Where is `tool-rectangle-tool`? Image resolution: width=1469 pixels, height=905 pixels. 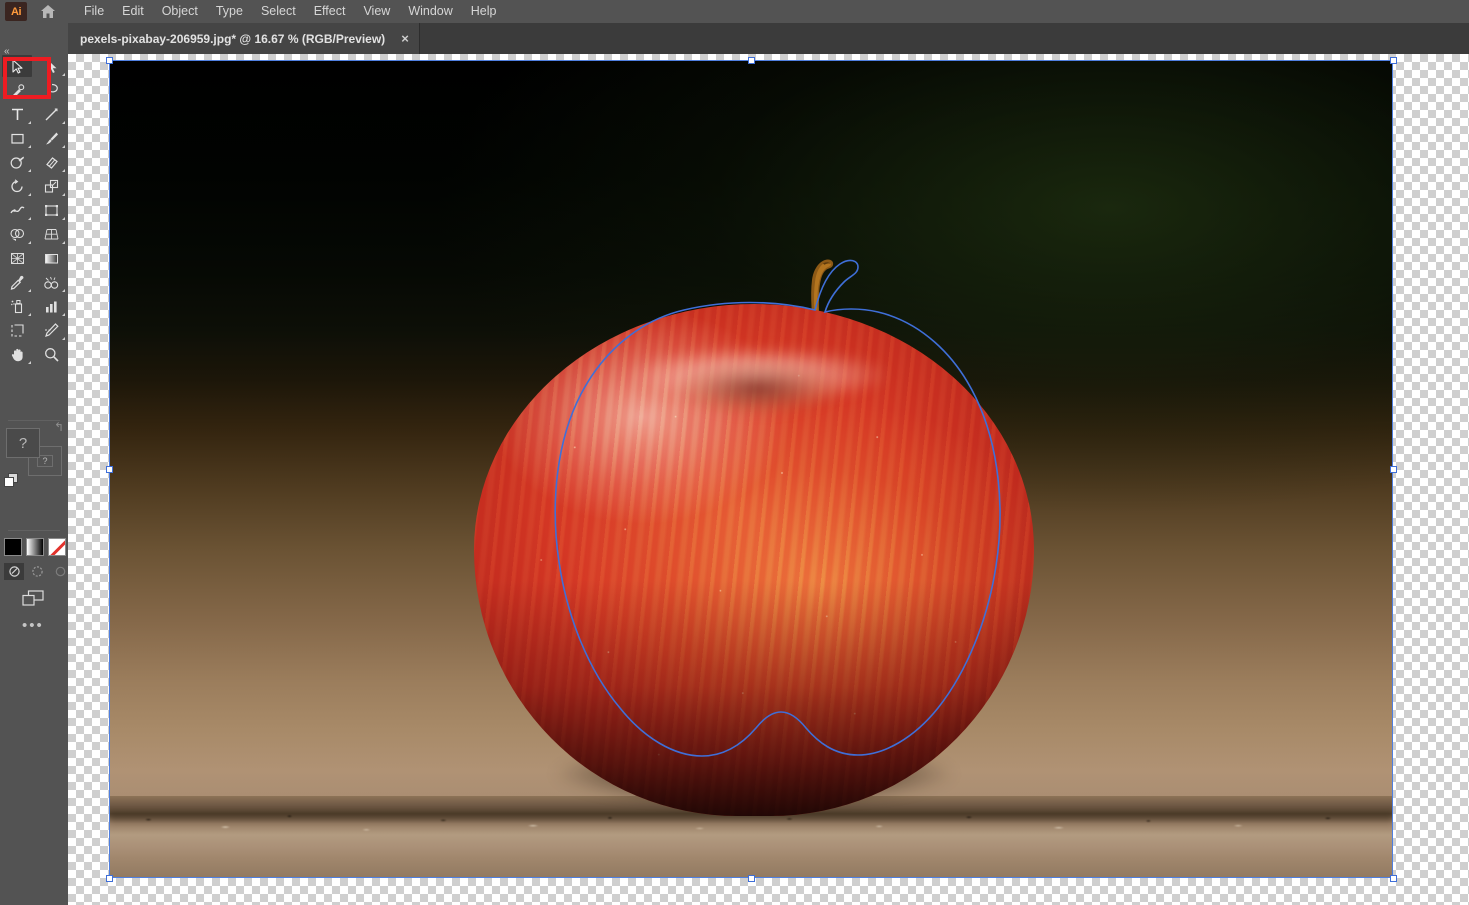 tool-rectangle-tool is located at coordinates (17, 138).